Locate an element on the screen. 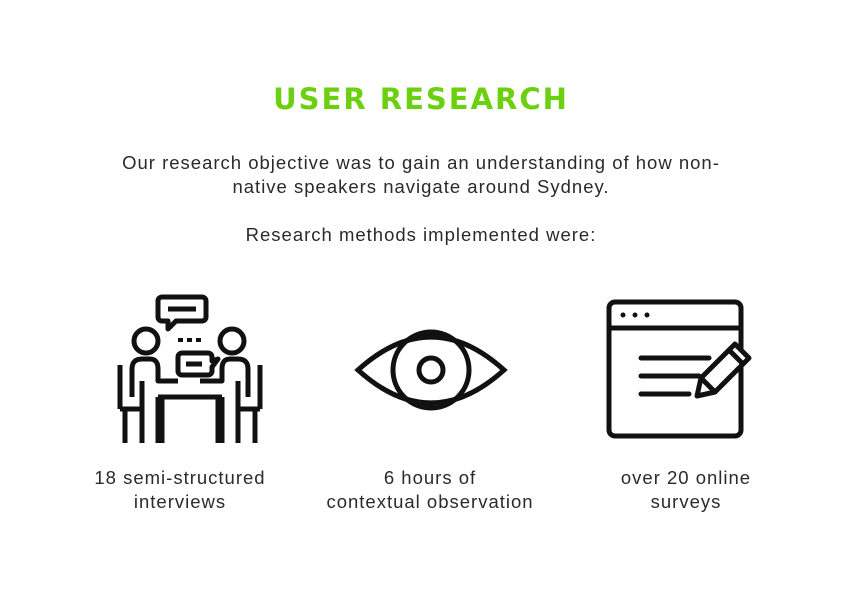 This screenshot has height=595, width=842. survey-icon is located at coordinates (682, 369).